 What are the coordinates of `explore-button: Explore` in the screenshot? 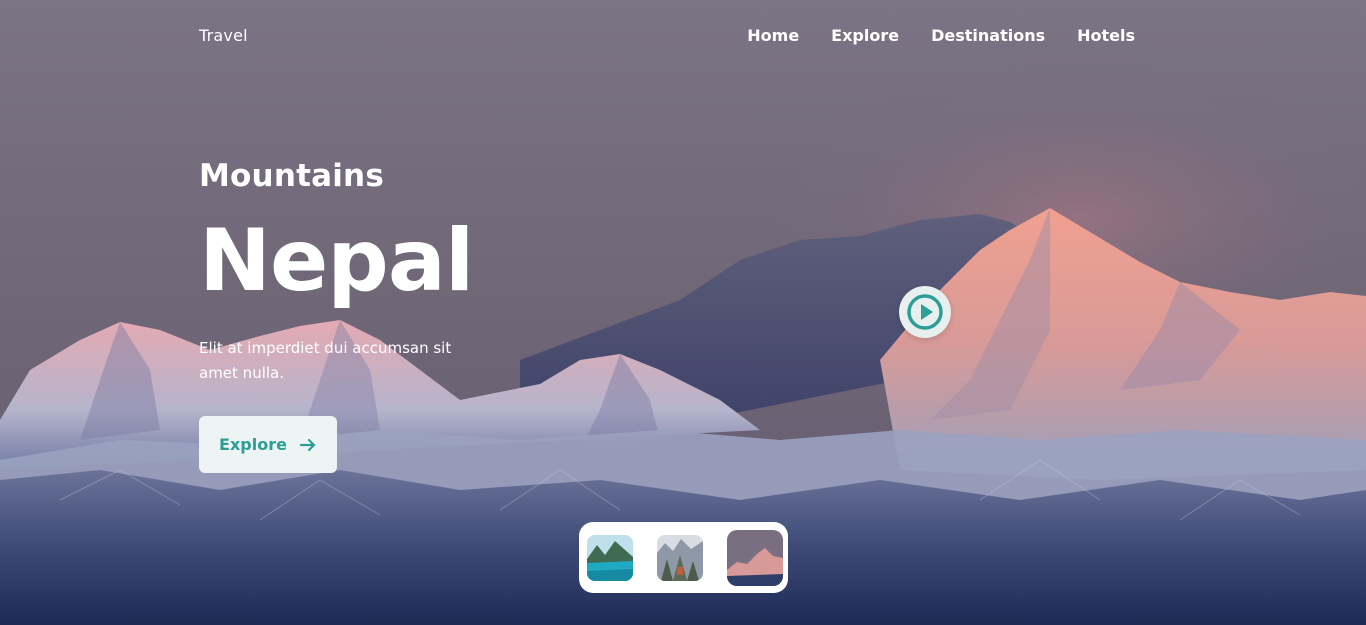 It's located at (268, 444).